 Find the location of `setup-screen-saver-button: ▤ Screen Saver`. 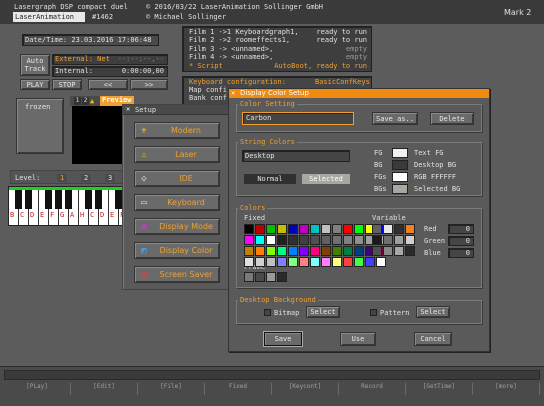

setup-screen-saver-button: ▤ Screen Saver is located at coordinates (177, 274).